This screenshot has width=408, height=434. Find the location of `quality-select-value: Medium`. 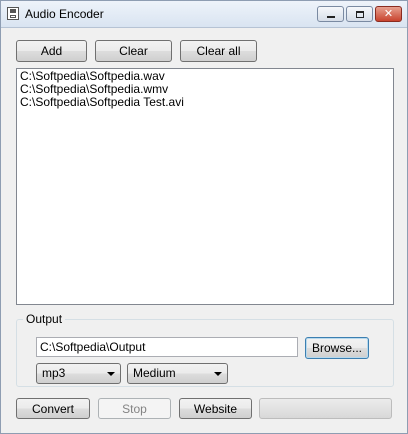

quality-select-value: Medium is located at coordinates (154, 373).